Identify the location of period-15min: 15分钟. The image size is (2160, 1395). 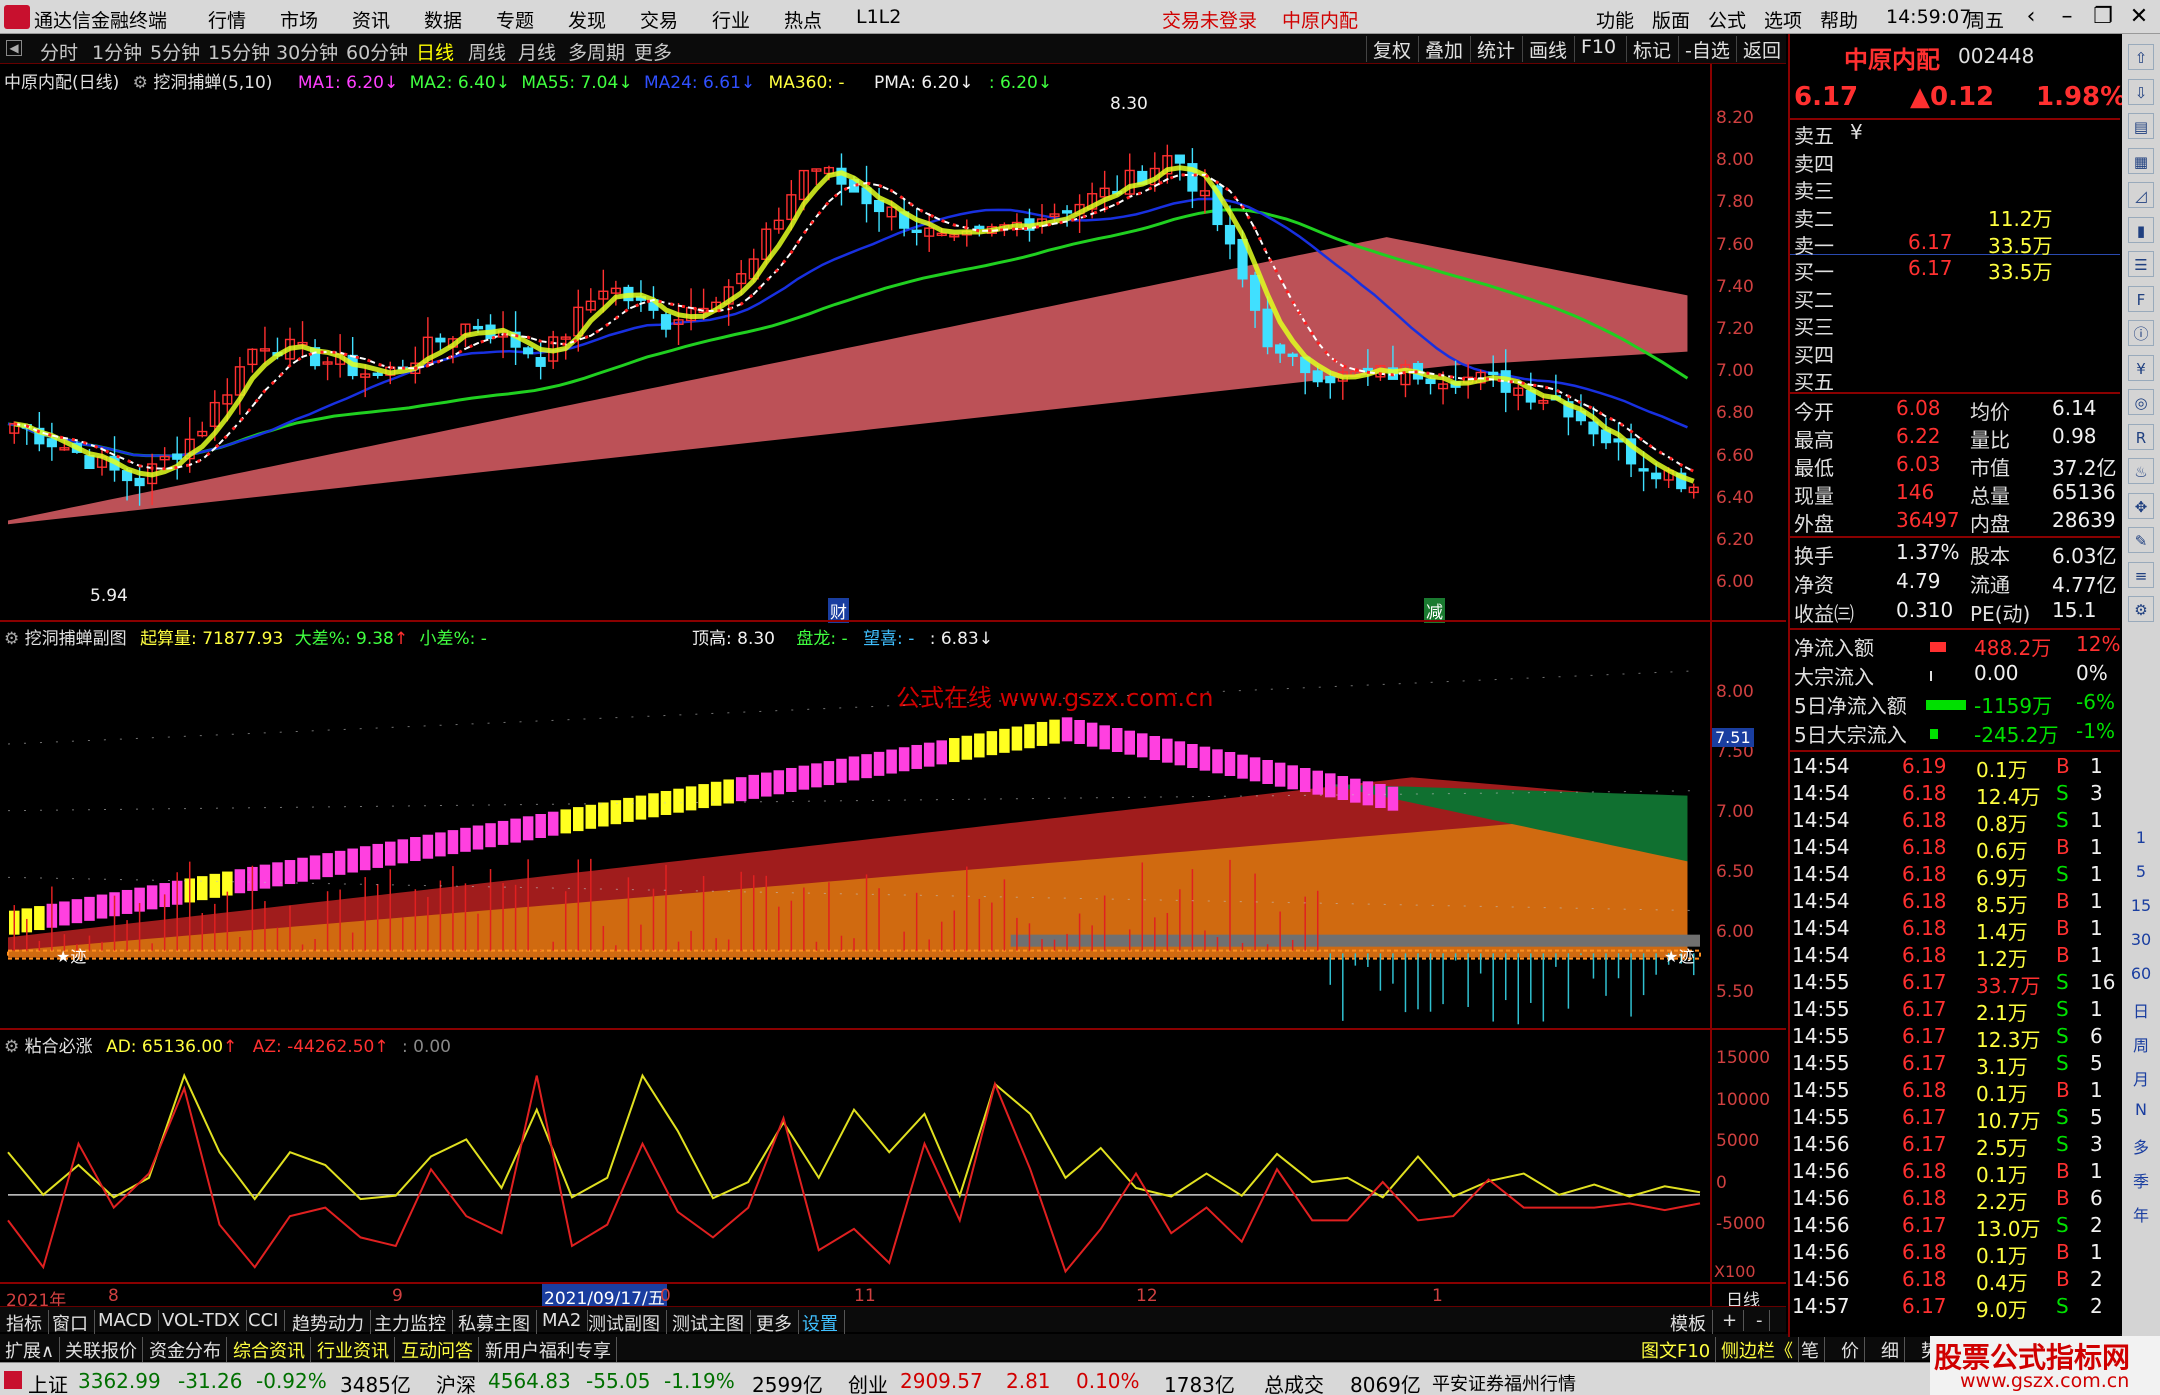
(239, 51).